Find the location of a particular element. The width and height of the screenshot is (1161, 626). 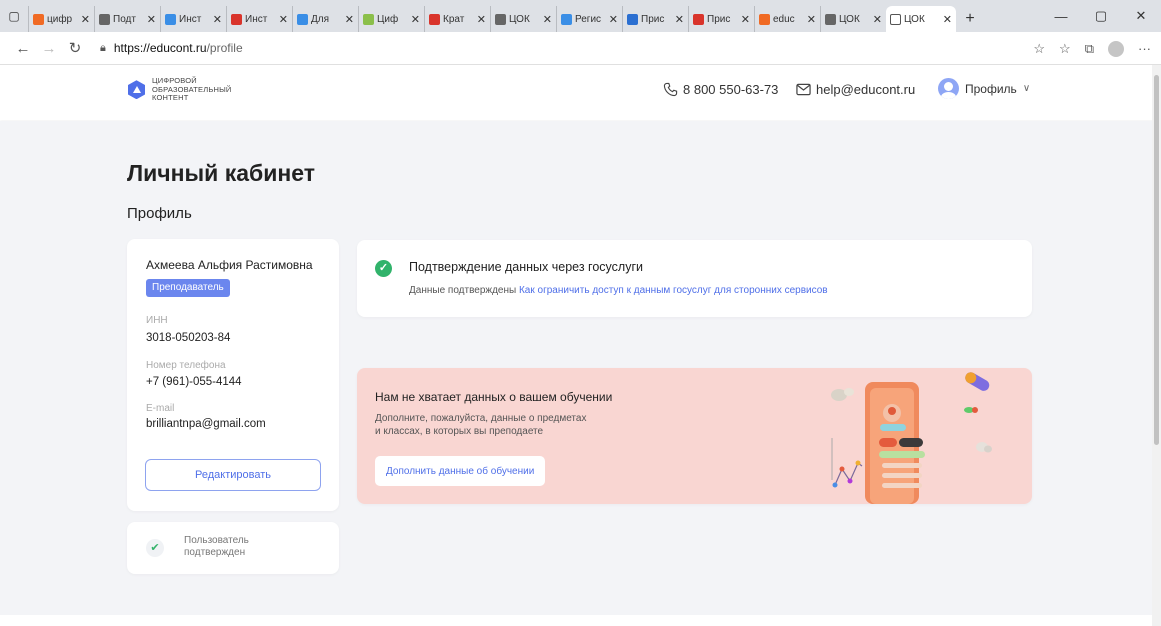

more-icon: ··· is located at coordinates (1144, 48).